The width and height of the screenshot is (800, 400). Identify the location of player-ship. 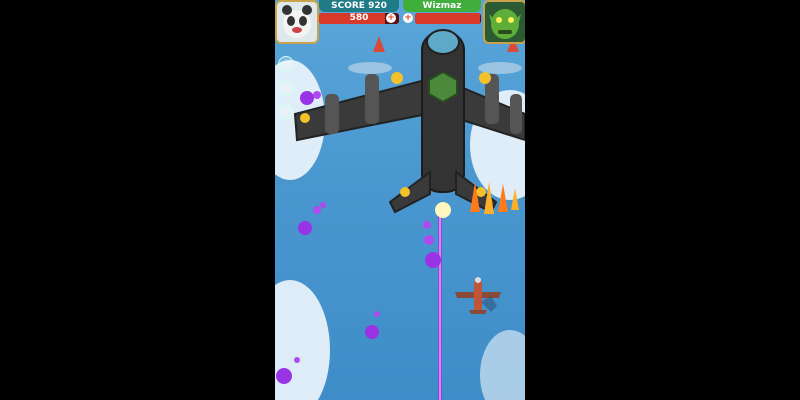
(478, 299).